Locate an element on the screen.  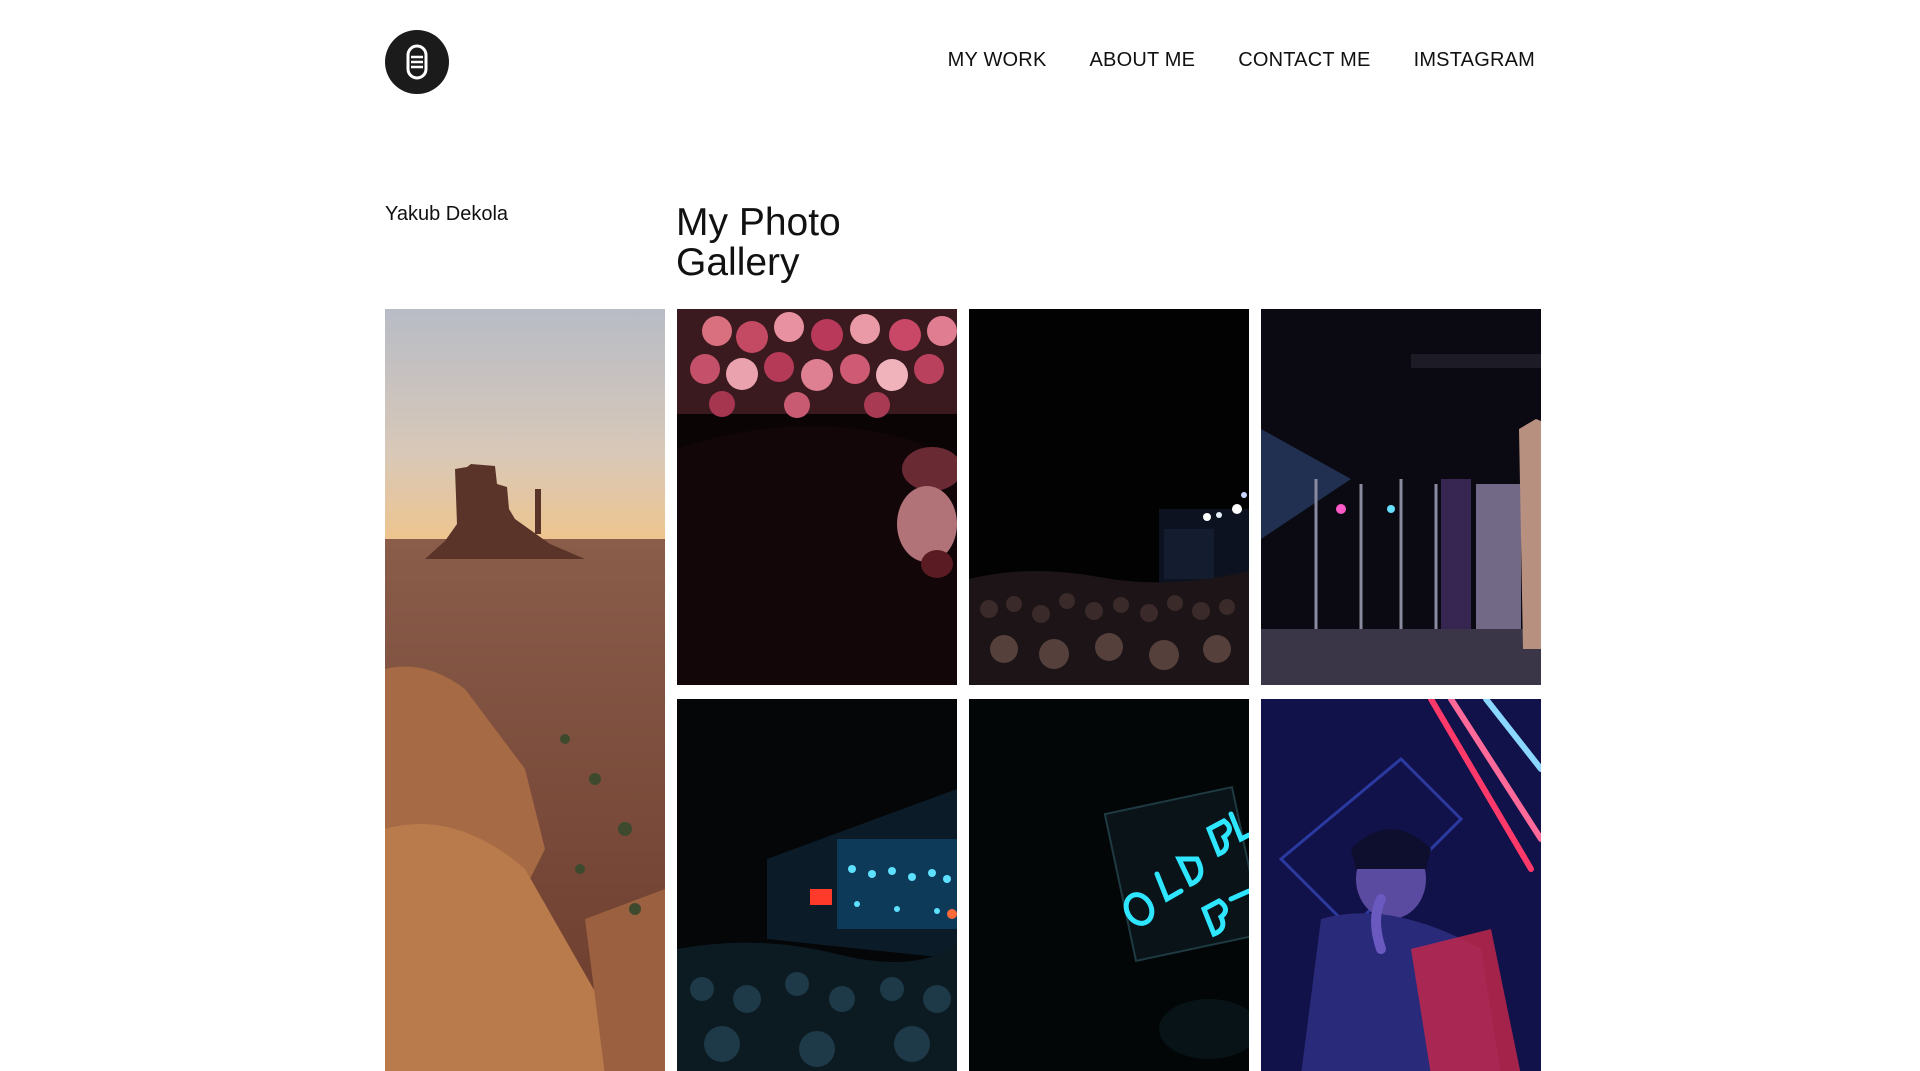
microphone-icon is located at coordinates (417, 62).